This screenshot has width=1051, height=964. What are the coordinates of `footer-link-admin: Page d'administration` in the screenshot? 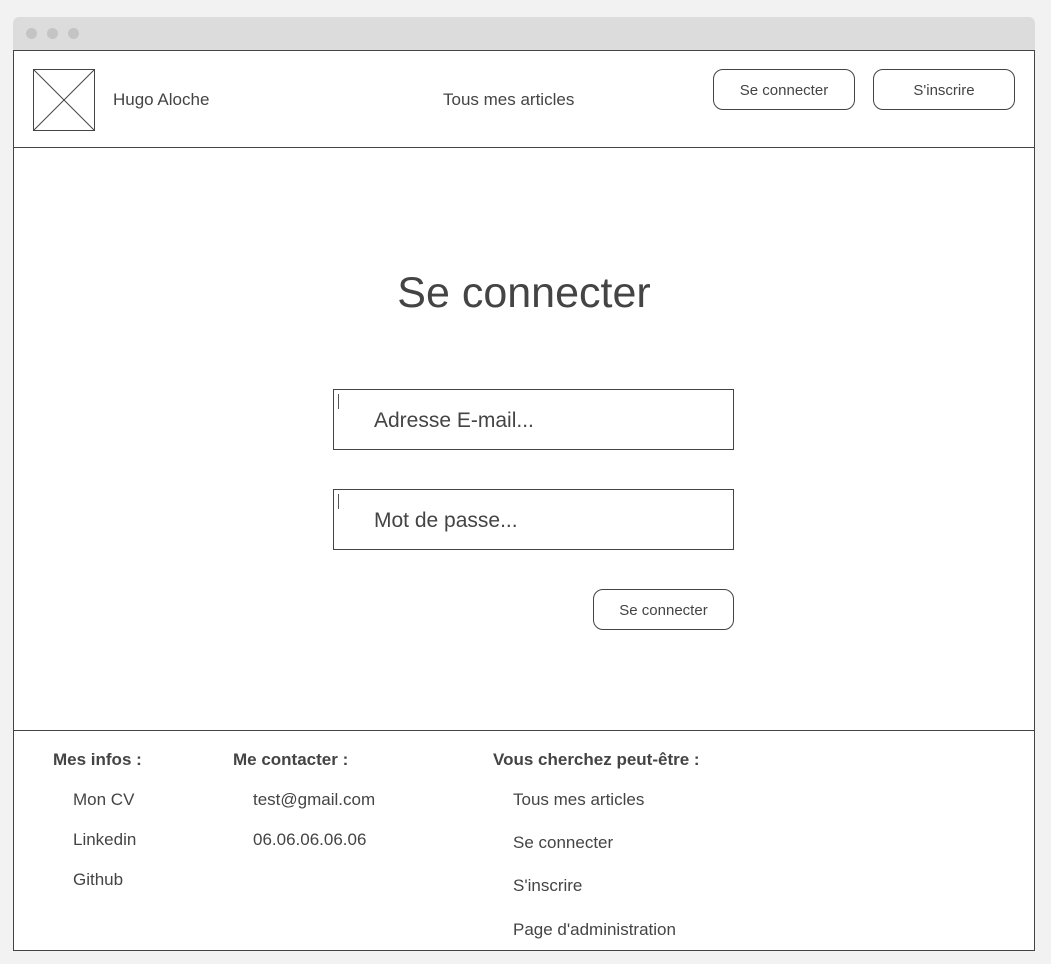 It's located at (594, 930).